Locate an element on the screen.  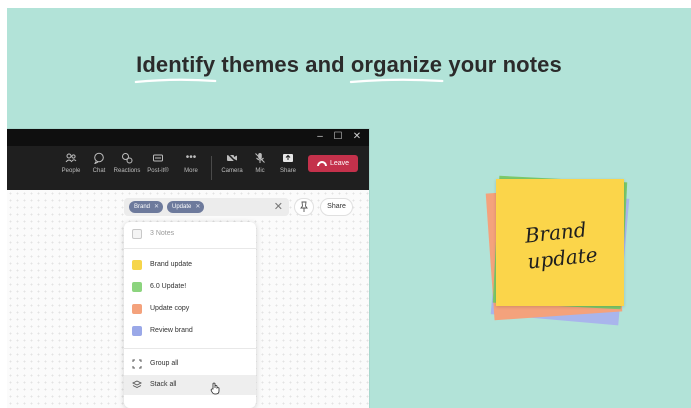
stack-all-item: Stack all is located at coordinates (190, 385).